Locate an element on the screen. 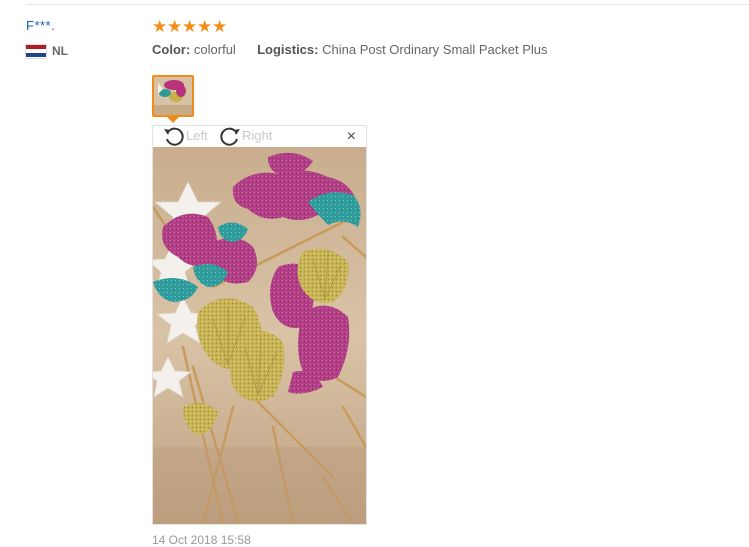 The height and width of the screenshot is (547, 749). buyer-name: F***. is located at coordinates (41, 25).